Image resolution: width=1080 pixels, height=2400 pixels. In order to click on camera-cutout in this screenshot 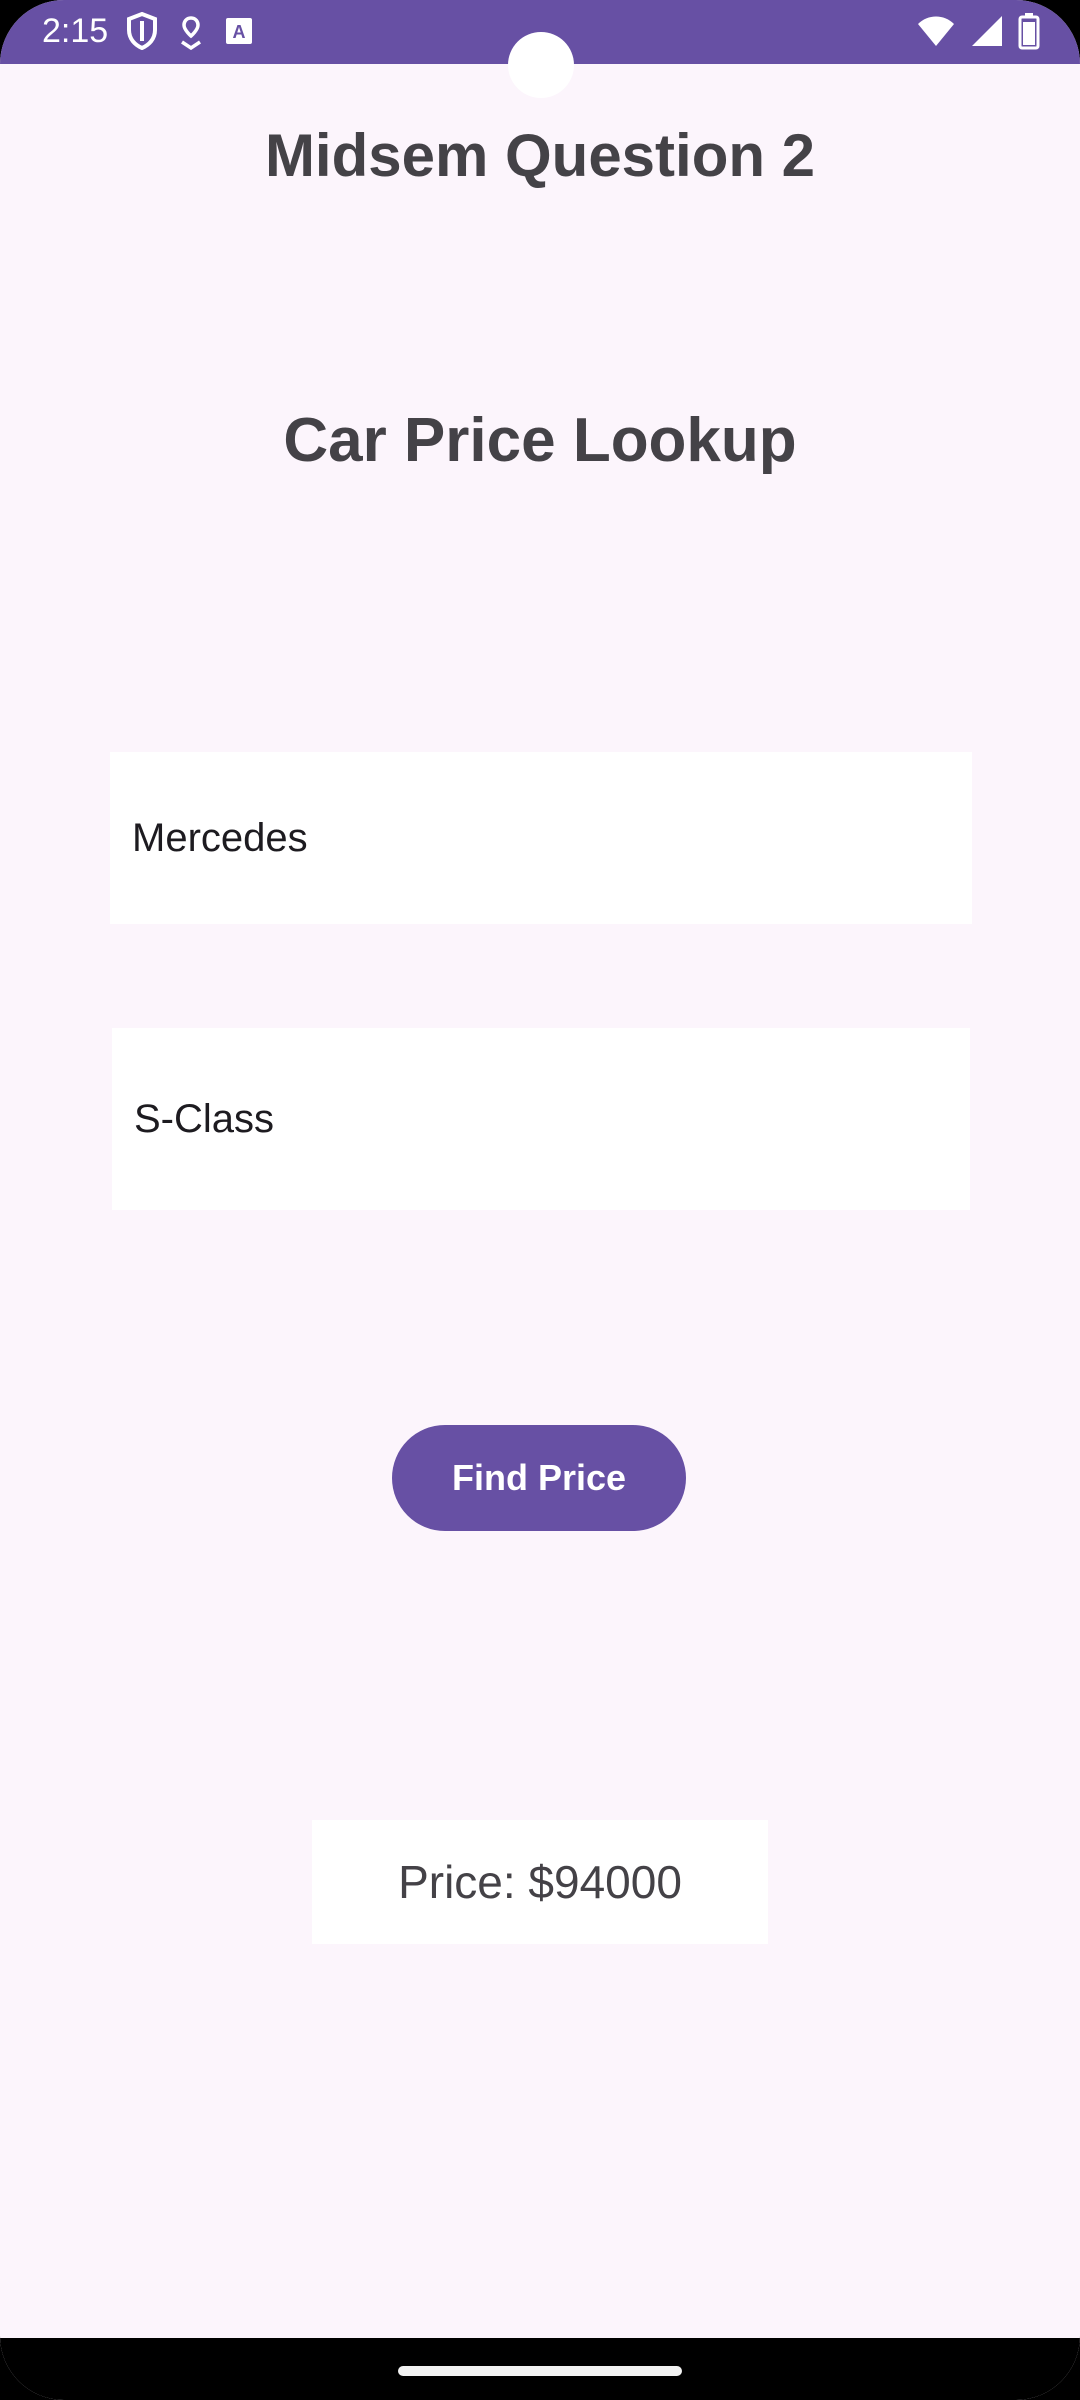, I will do `click(541, 65)`.